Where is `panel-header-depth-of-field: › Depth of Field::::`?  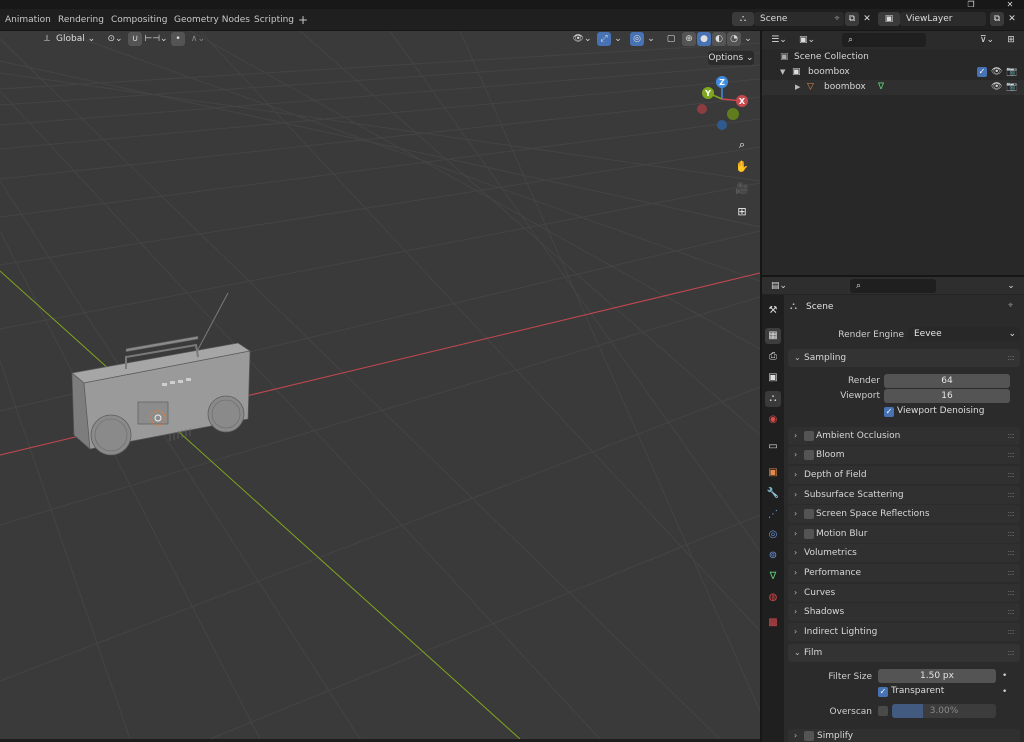 panel-header-depth-of-field: › Depth of Field:::: is located at coordinates (904, 475).